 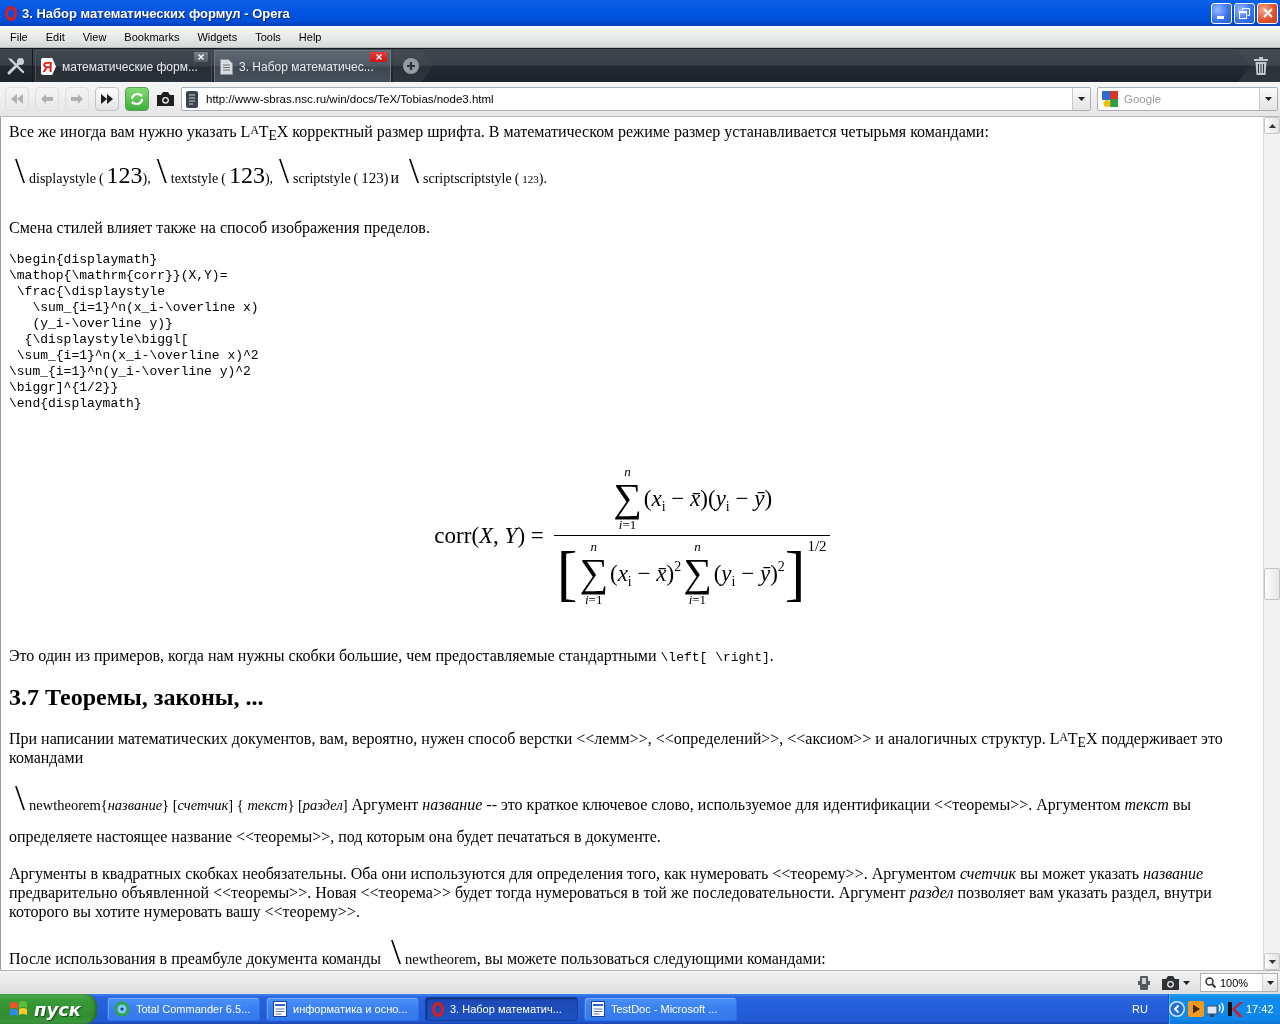 I want to click on paragraph: После использования в преамбуле документа команды \newtheorem, вы можете пользоваться следующими командами:, so click(x=418, y=952).